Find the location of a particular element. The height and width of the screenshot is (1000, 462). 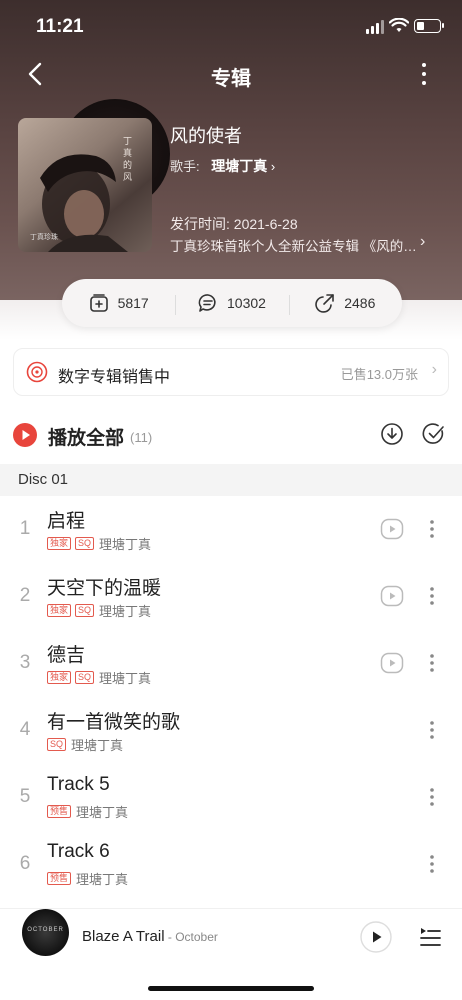

track-title: Track 6 is located at coordinates (78, 851).